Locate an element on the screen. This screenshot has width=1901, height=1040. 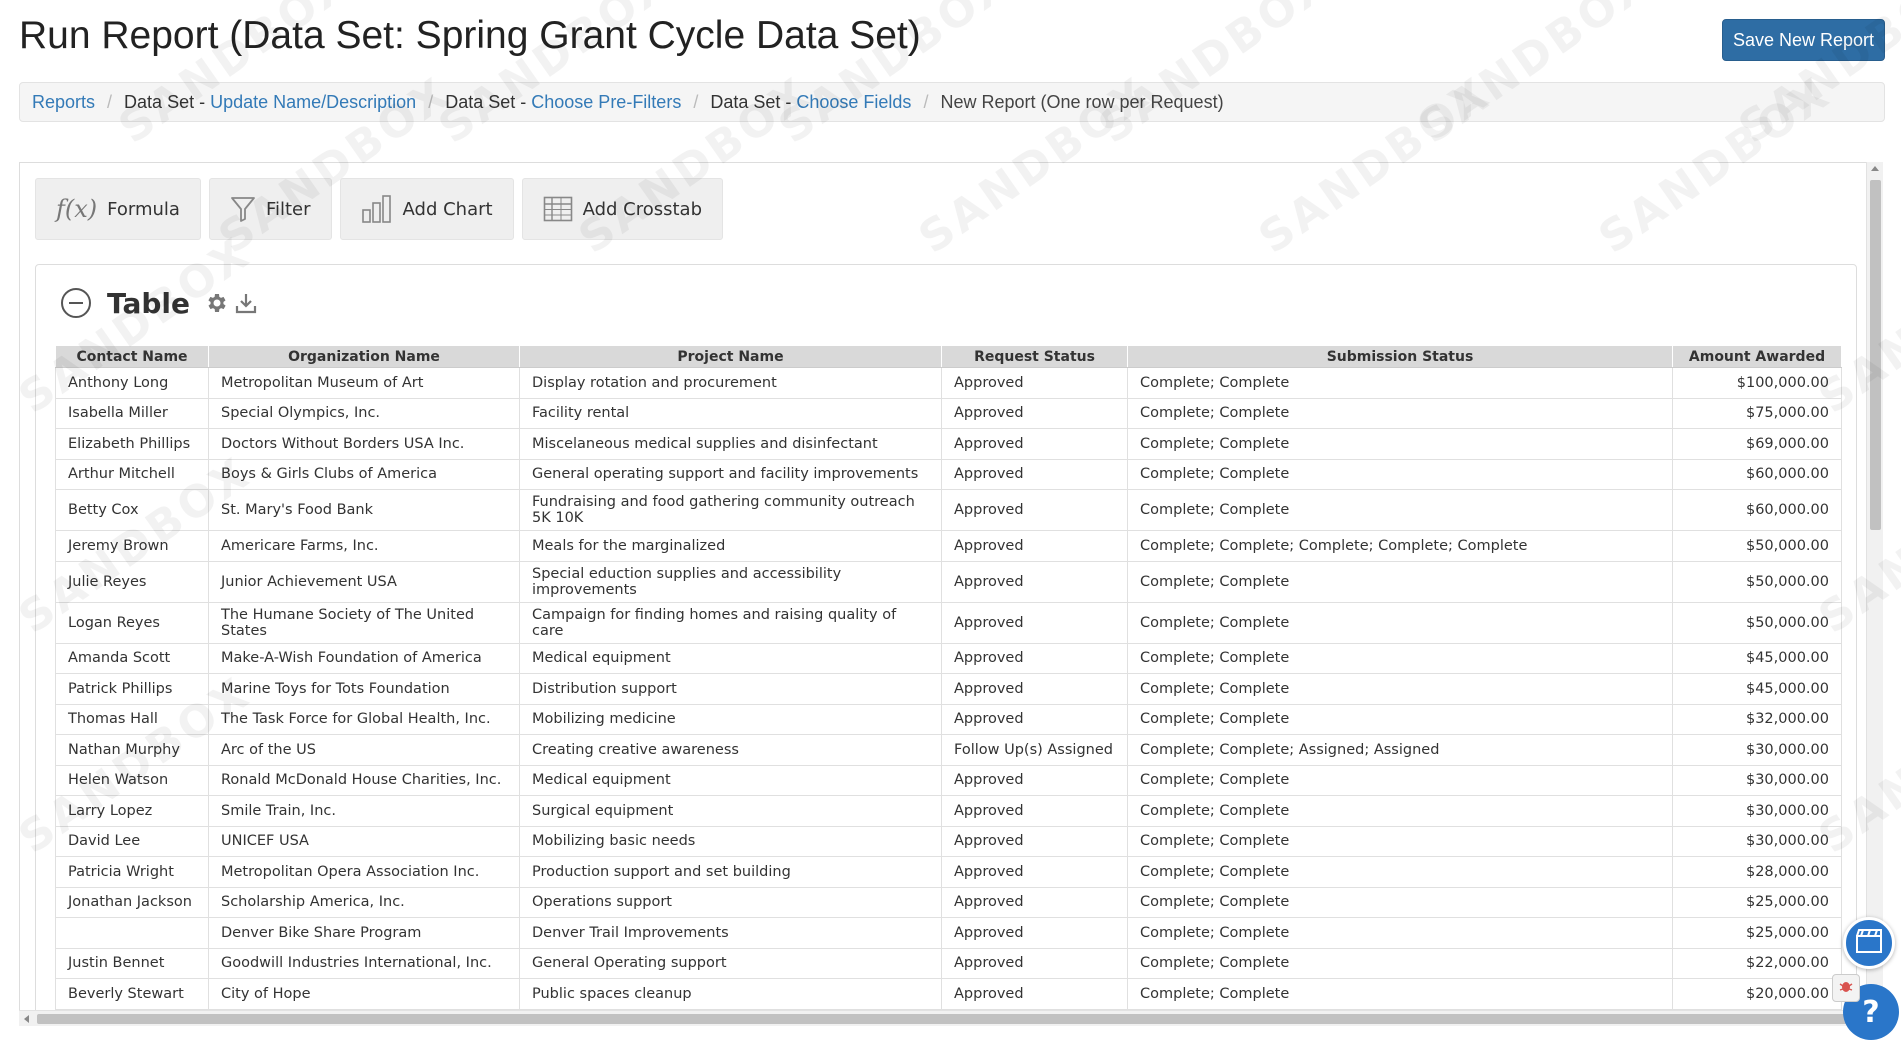
table-cell: Arthur Mitchell is located at coordinates (132, 474).